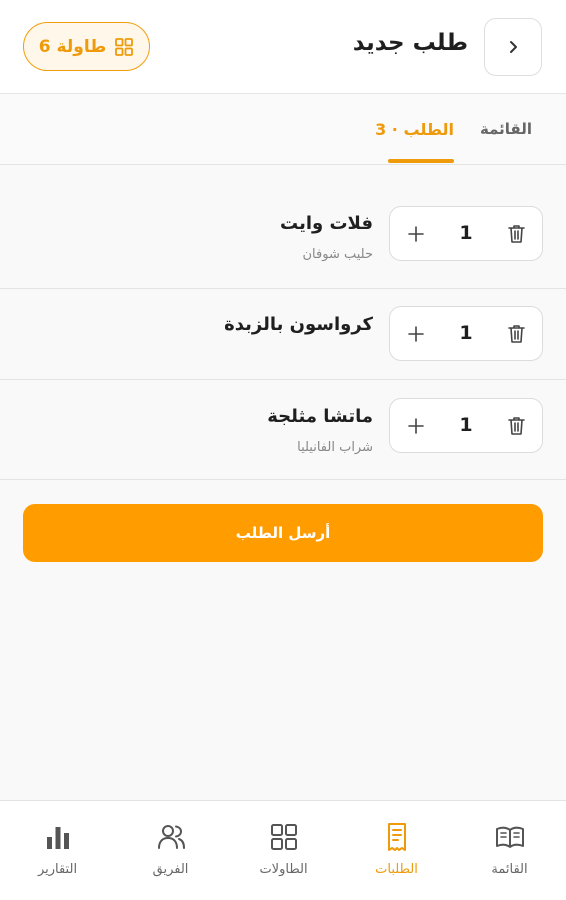 The height and width of the screenshot is (900, 566). What do you see at coordinates (421, 161) in the screenshot?
I see `tab-active-indicator` at bounding box center [421, 161].